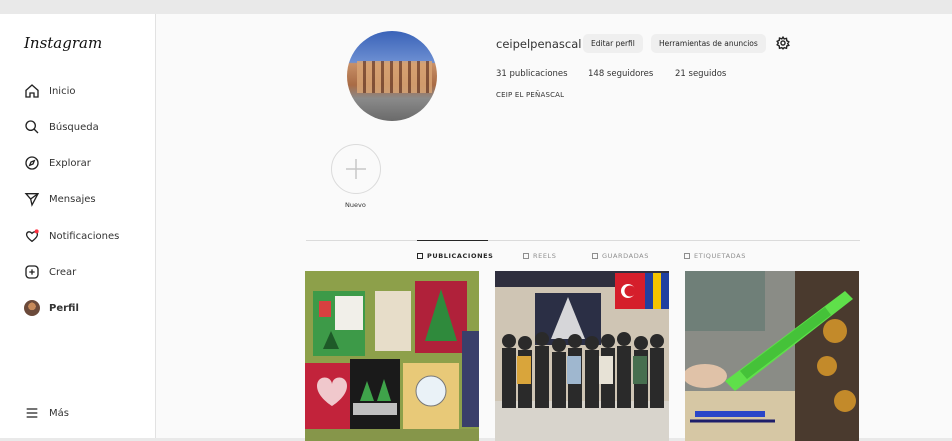  I want to click on tab-etiquetadas: ETIQUETADAS, so click(715, 256).